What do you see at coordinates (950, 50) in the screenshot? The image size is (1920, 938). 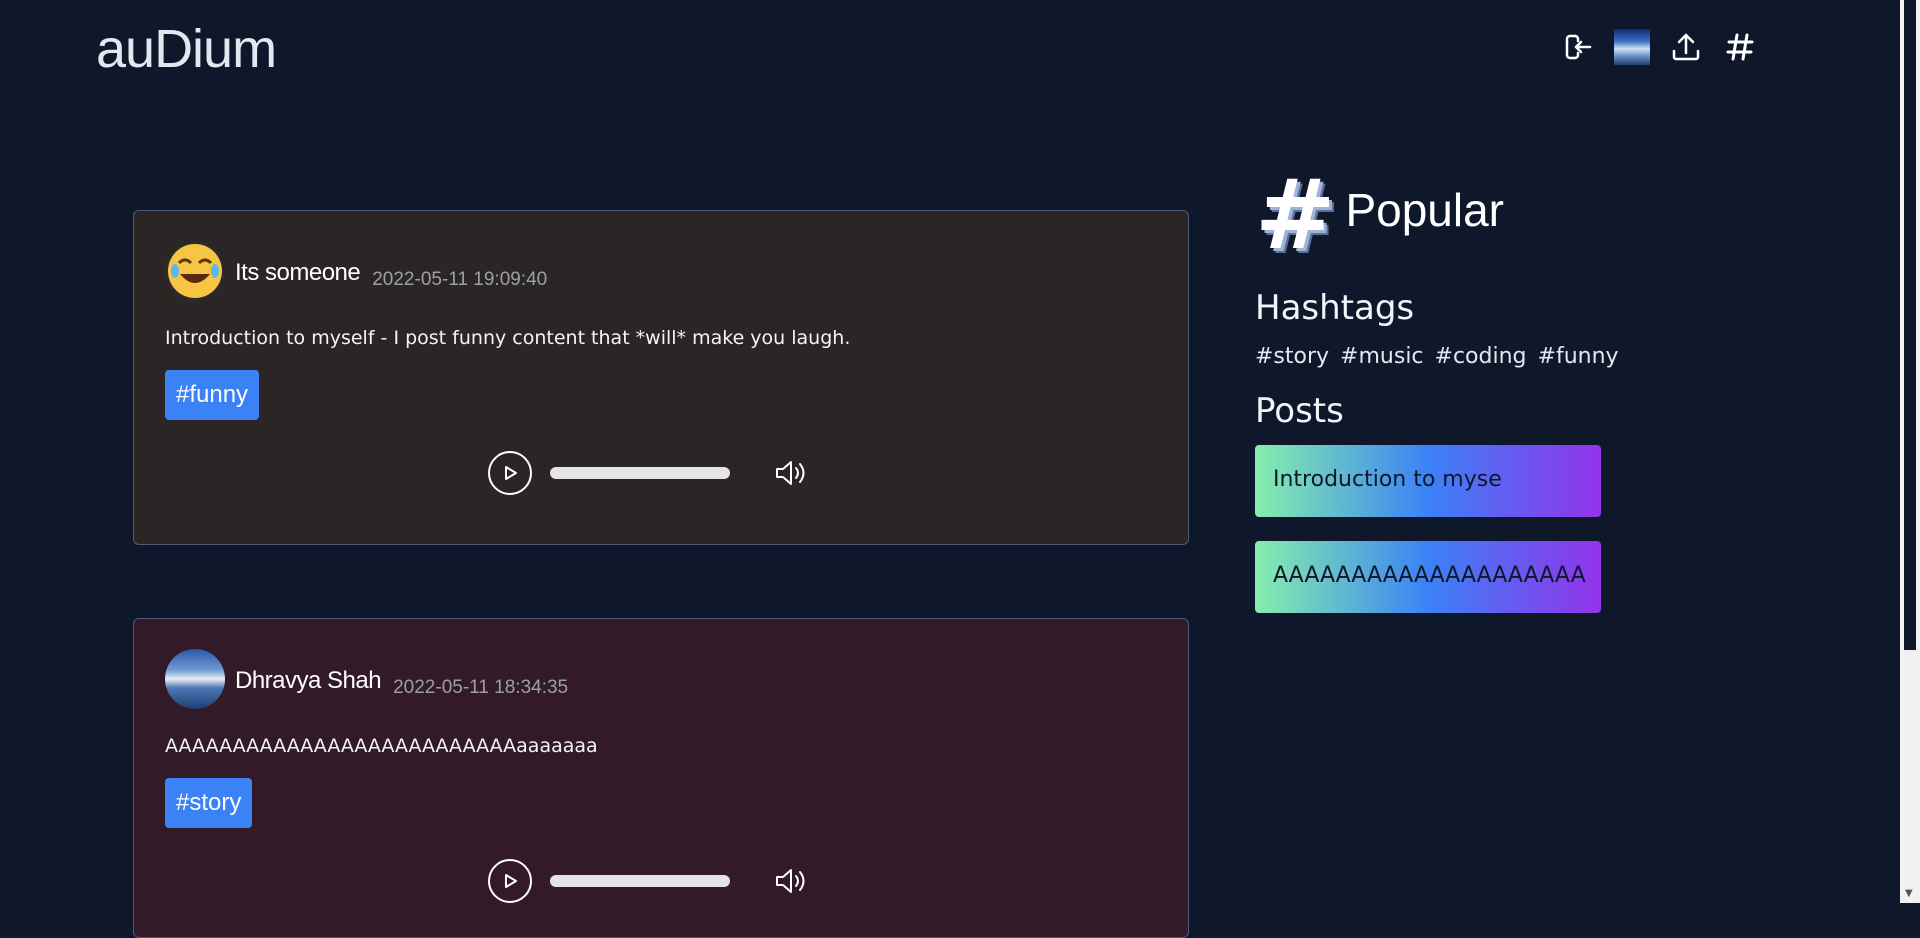 I see `top-header: auDium` at bounding box center [950, 50].